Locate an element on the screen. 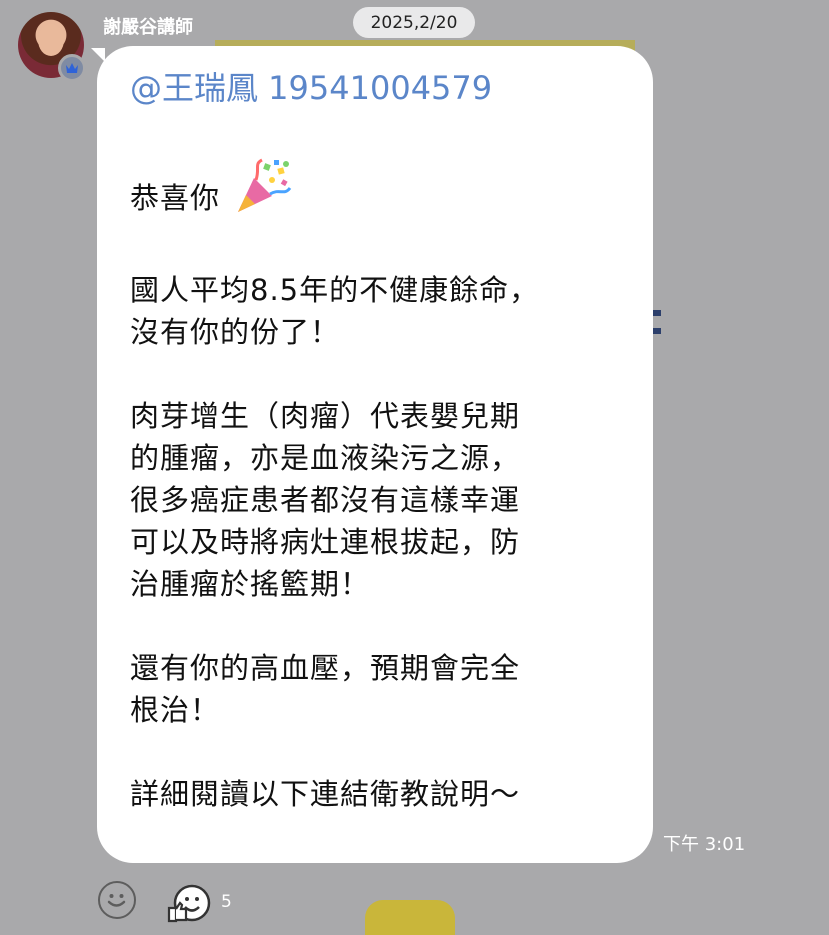 This screenshot has width=829, height=935. message-line: 詳細閱讀以下連結衛教說明～ is located at coordinates (325, 794).